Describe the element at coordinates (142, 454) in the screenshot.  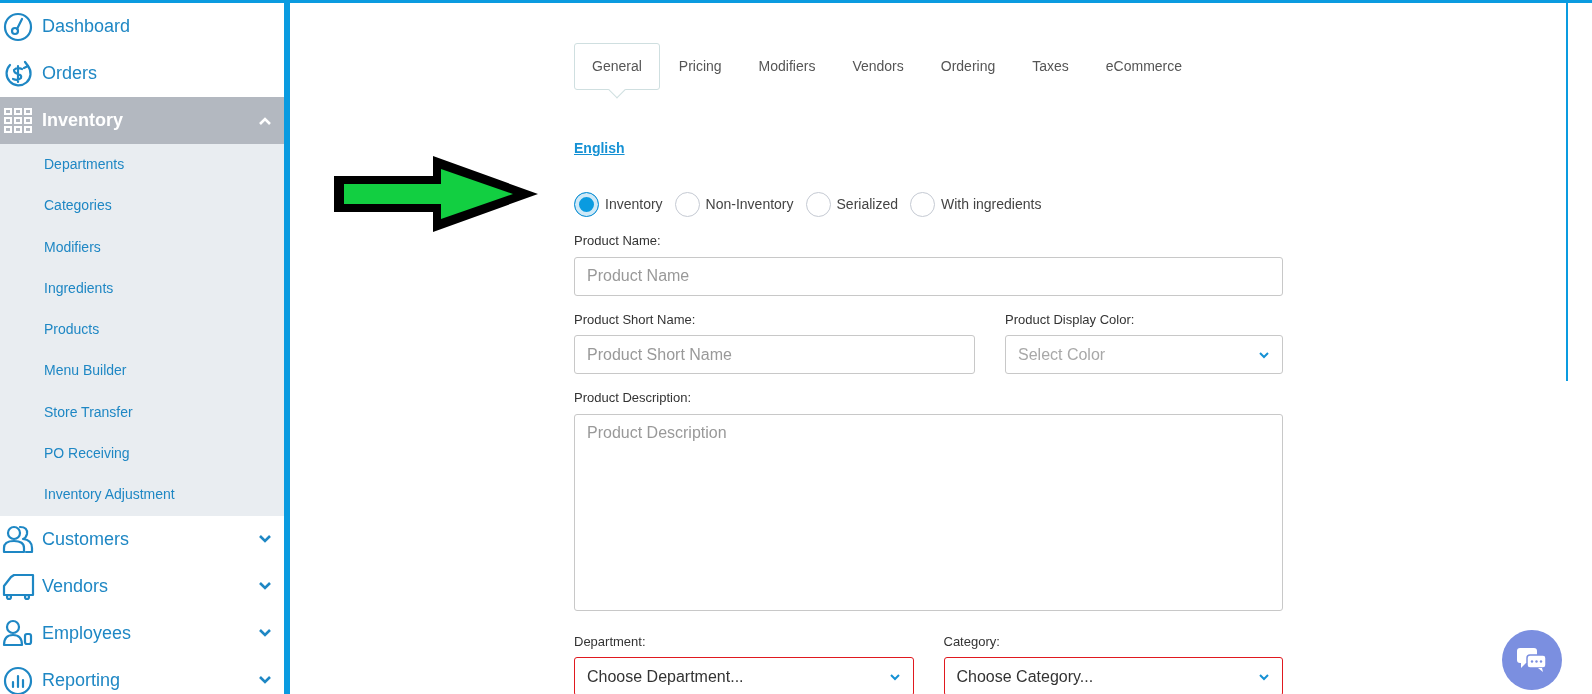
I see `sidebar-subitem: PO Receiving` at that location.